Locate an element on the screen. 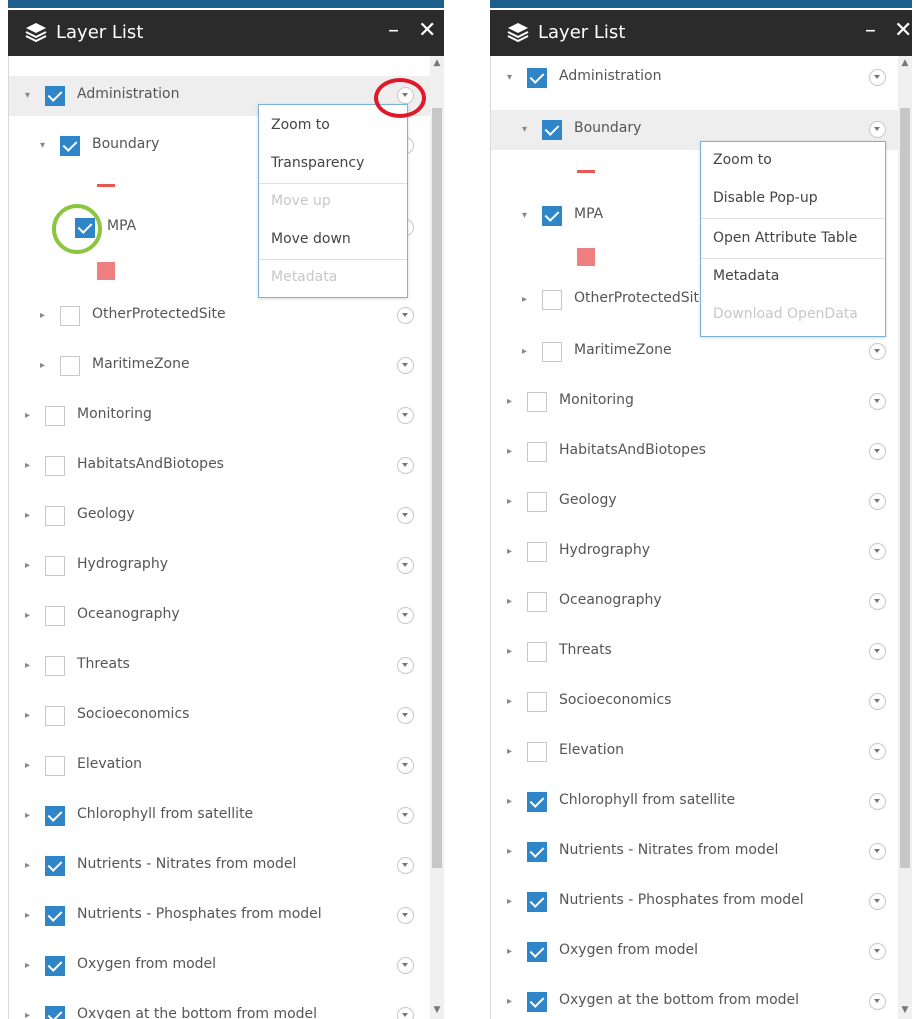 This screenshot has width=920, height=1019. scroll-down-arrow: ▼ is located at coordinates (905, 1011).